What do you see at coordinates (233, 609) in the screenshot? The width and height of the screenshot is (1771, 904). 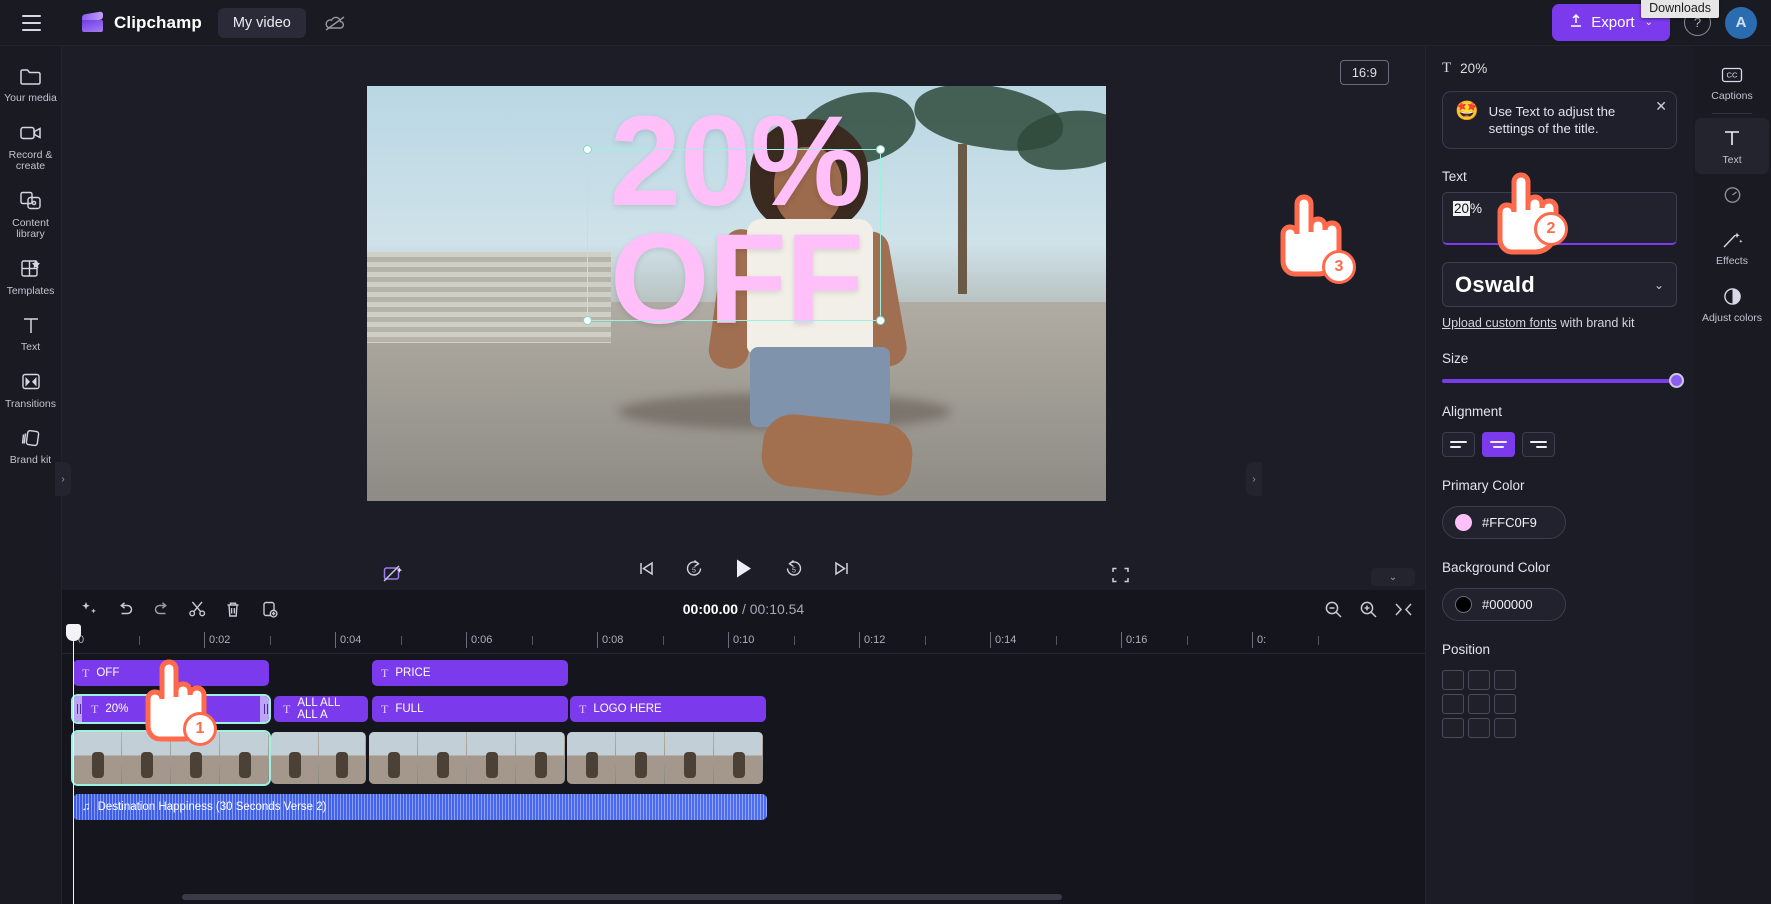 I see `delete-button` at bounding box center [233, 609].